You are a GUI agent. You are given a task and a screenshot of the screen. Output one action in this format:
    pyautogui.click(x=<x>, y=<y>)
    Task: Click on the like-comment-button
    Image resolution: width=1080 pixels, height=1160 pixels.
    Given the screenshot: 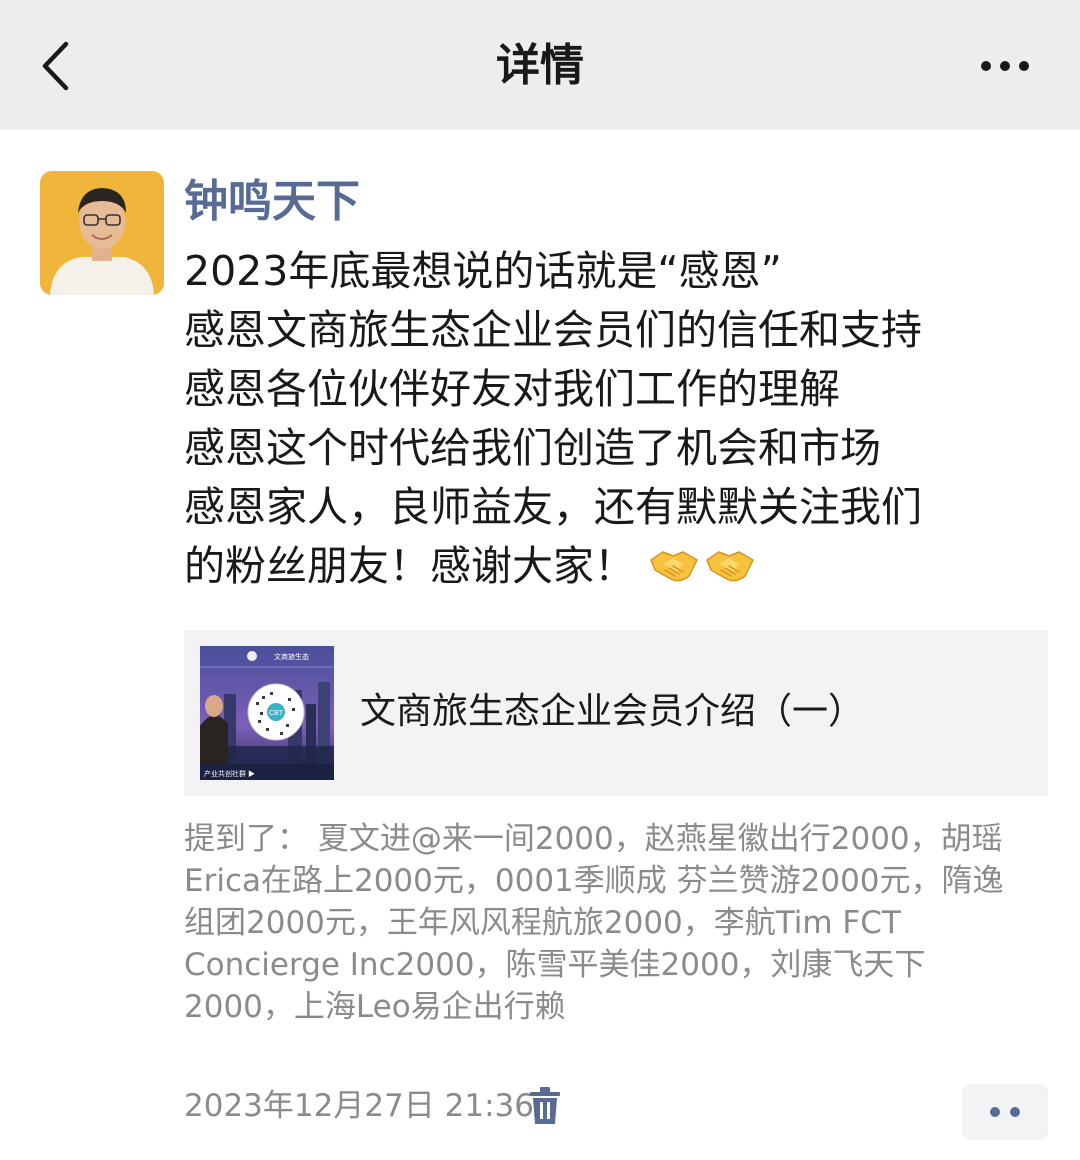 What is the action you would take?
    pyautogui.click(x=1005, y=1112)
    